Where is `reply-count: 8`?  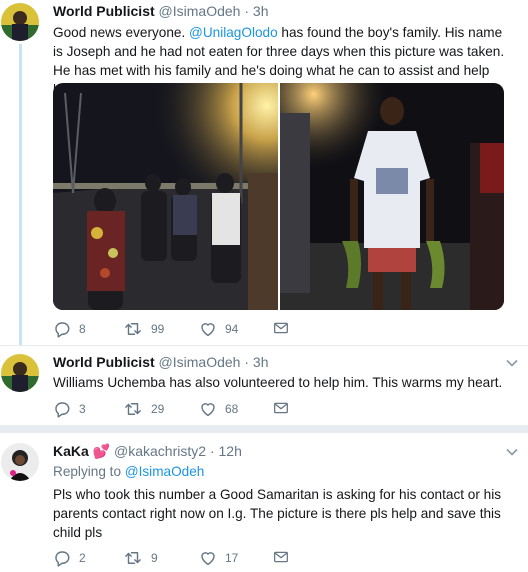
reply-count: 8 is located at coordinates (82, 329).